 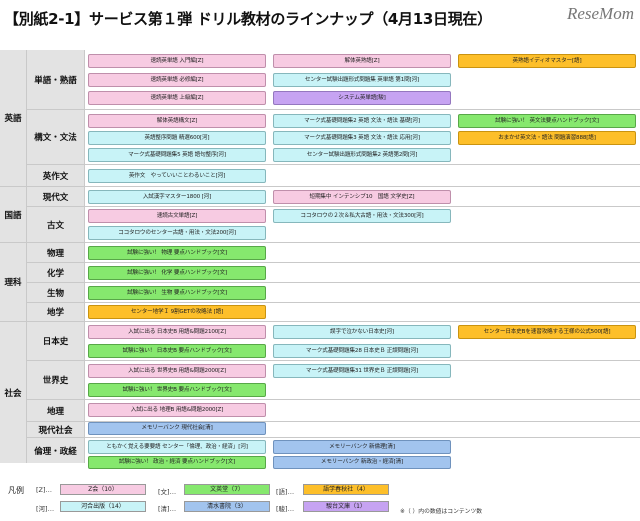 What do you see at coordinates (362, 371) in the screenshot?
I see `item-bar: マーク式基礎問題集31 世界史Ｂ 正誤問題[河]` at bounding box center [362, 371].